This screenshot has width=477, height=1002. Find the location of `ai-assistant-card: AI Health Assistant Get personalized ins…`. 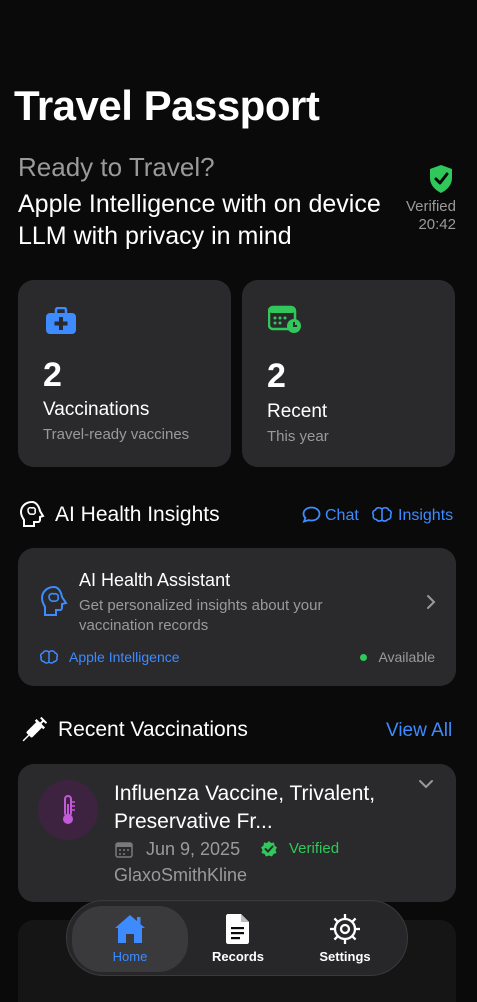

ai-assistant-card: AI Health Assistant Get personalized ins… is located at coordinates (237, 617).